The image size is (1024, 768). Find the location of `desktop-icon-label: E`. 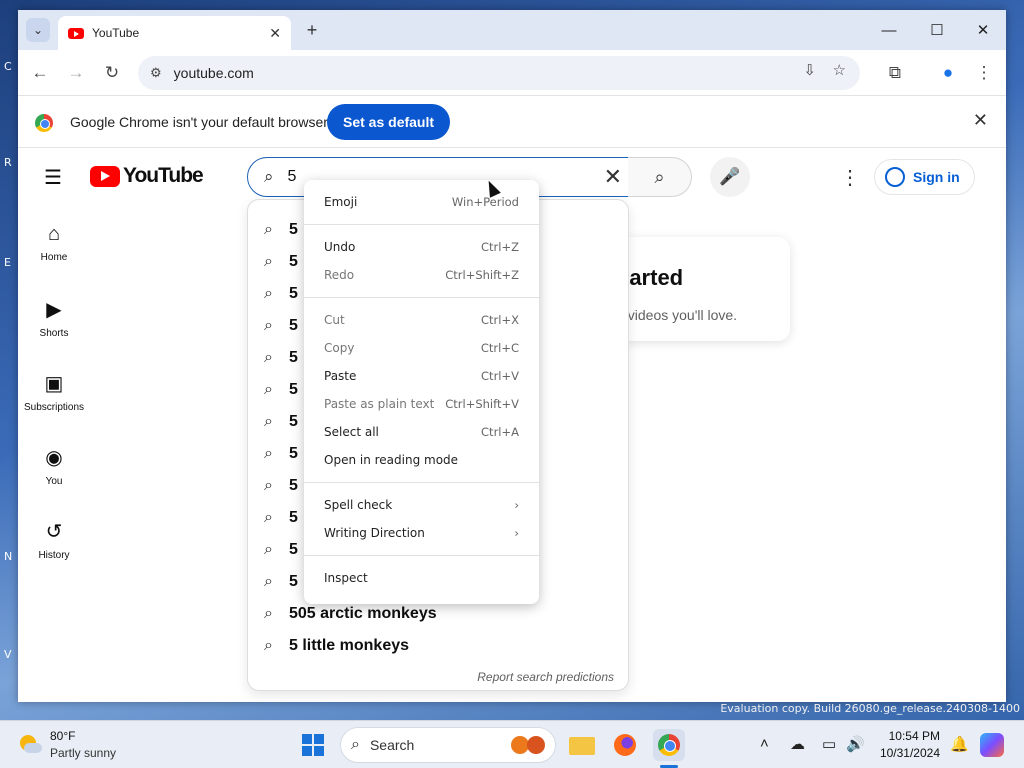

desktop-icon-label: E is located at coordinates (7, 262).